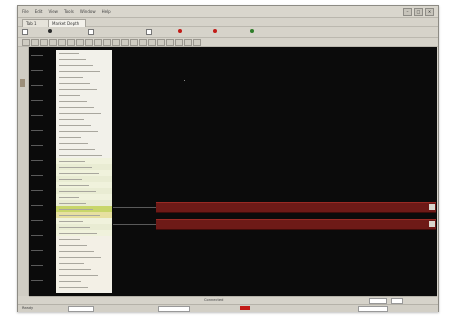  What do you see at coordinates (88, 11) in the screenshot?
I see `menu-item-window: Window` at bounding box center [88, 11].